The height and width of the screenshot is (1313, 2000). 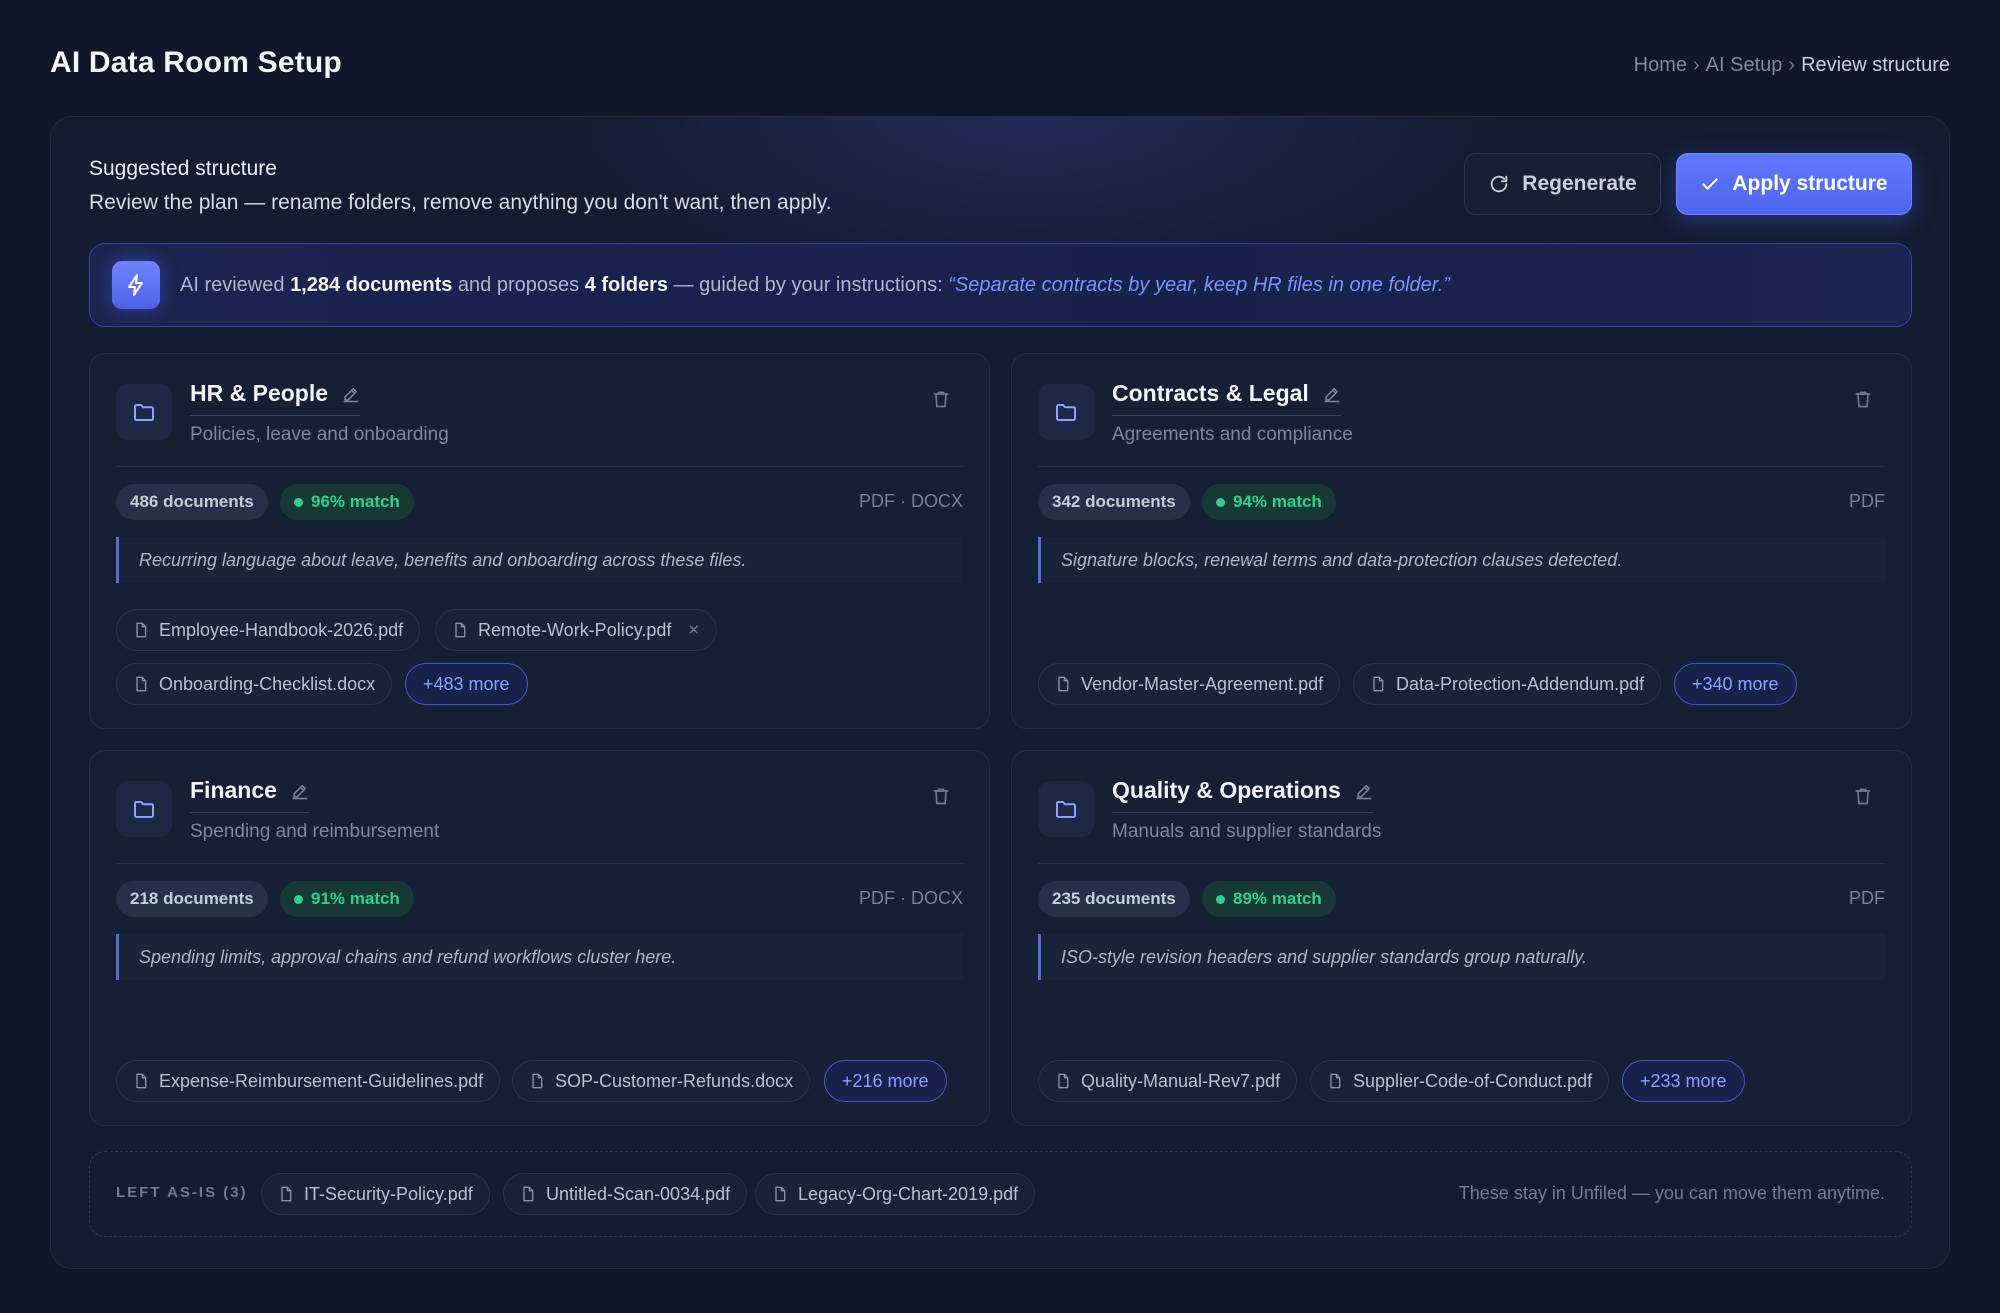 I want to click on folder-name-text: Quality & Operations, so click(x=1226, y=790).